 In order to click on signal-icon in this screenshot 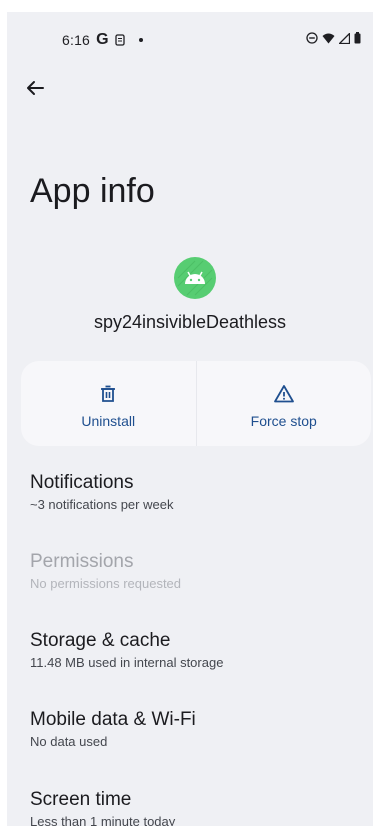, I will do `click(344, 38)`.